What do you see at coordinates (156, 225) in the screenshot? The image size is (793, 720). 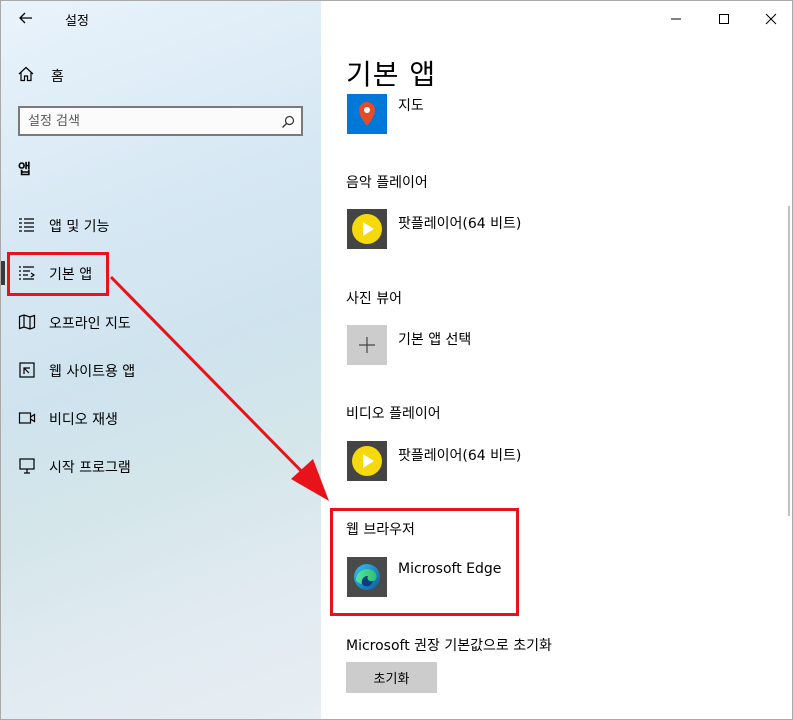 I see `sidebar-item-apps-features: 앱 및 기능` at bounding box center [156, 225].